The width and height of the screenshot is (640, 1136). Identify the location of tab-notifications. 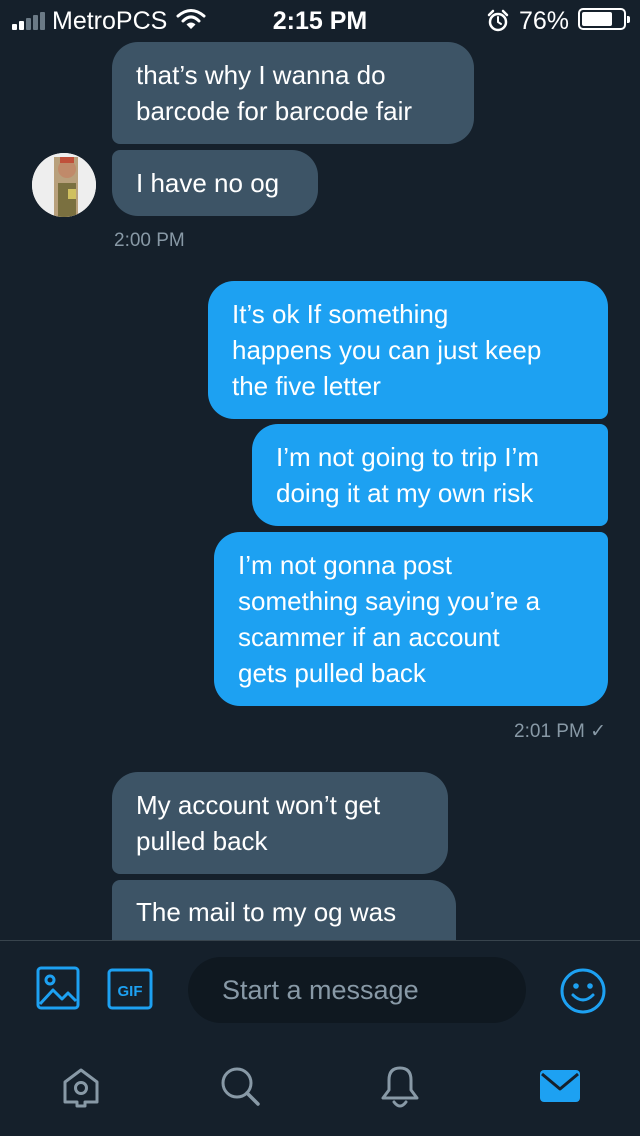
(400, 1088).